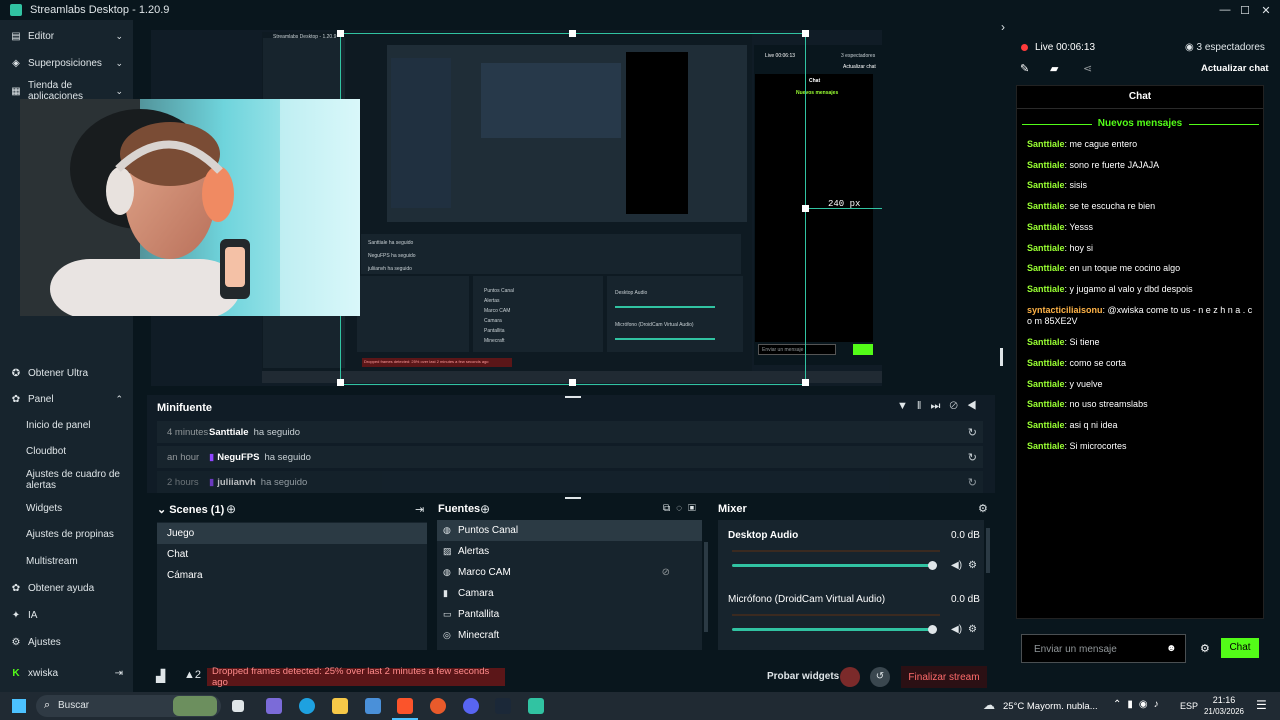  I want to click on record-button, so click(850, 677).